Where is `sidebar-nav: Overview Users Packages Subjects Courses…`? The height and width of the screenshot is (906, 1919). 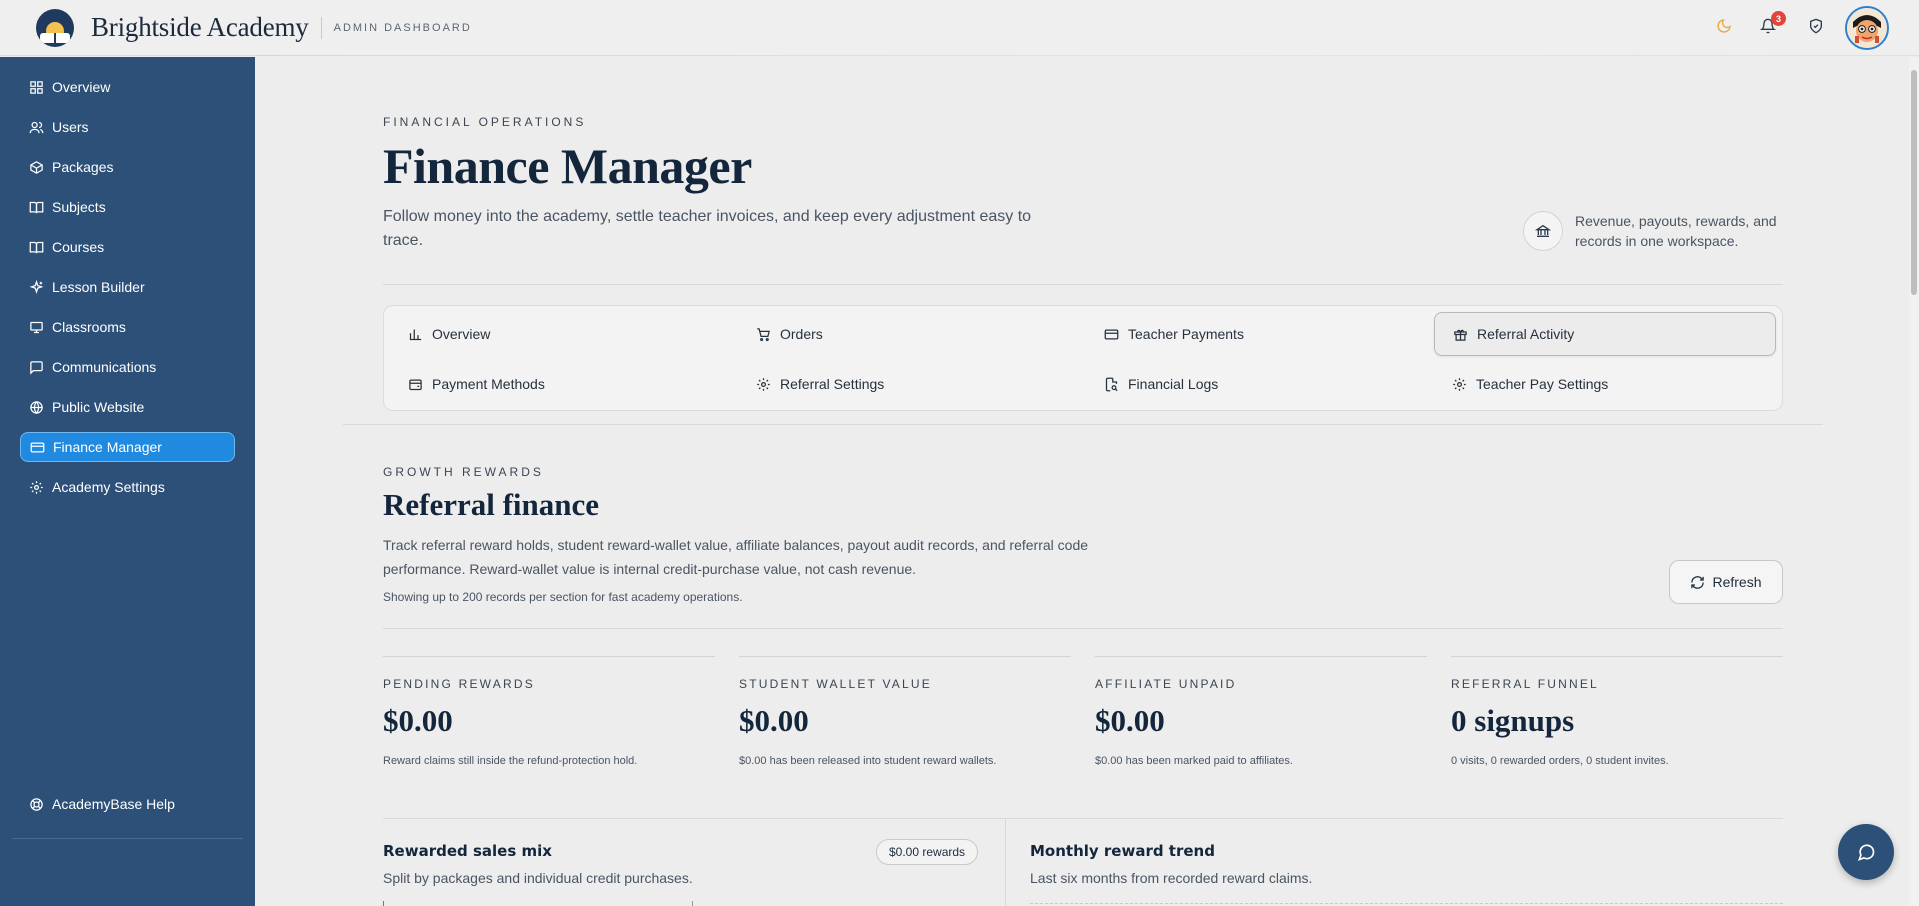 sidebar-nav: Overview Users Packages Subjects Courses… is located at coordinates (127, 292).